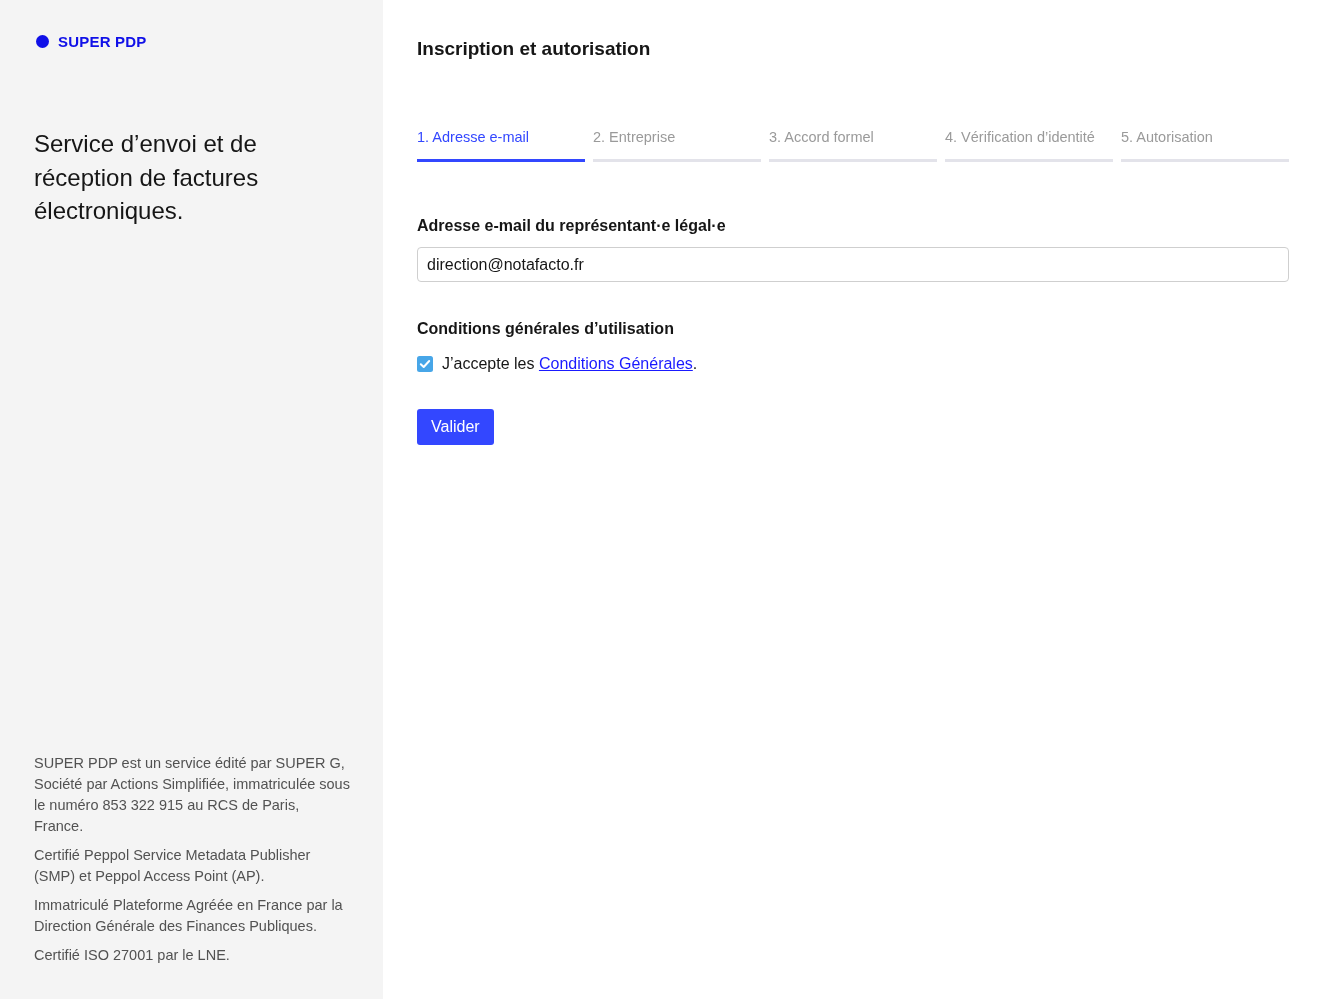 The image size is (1323, 999). Describe the element at coordinates (534, 49) in the screenshot. I see `page-title: Inscription et autorisation` at that location.